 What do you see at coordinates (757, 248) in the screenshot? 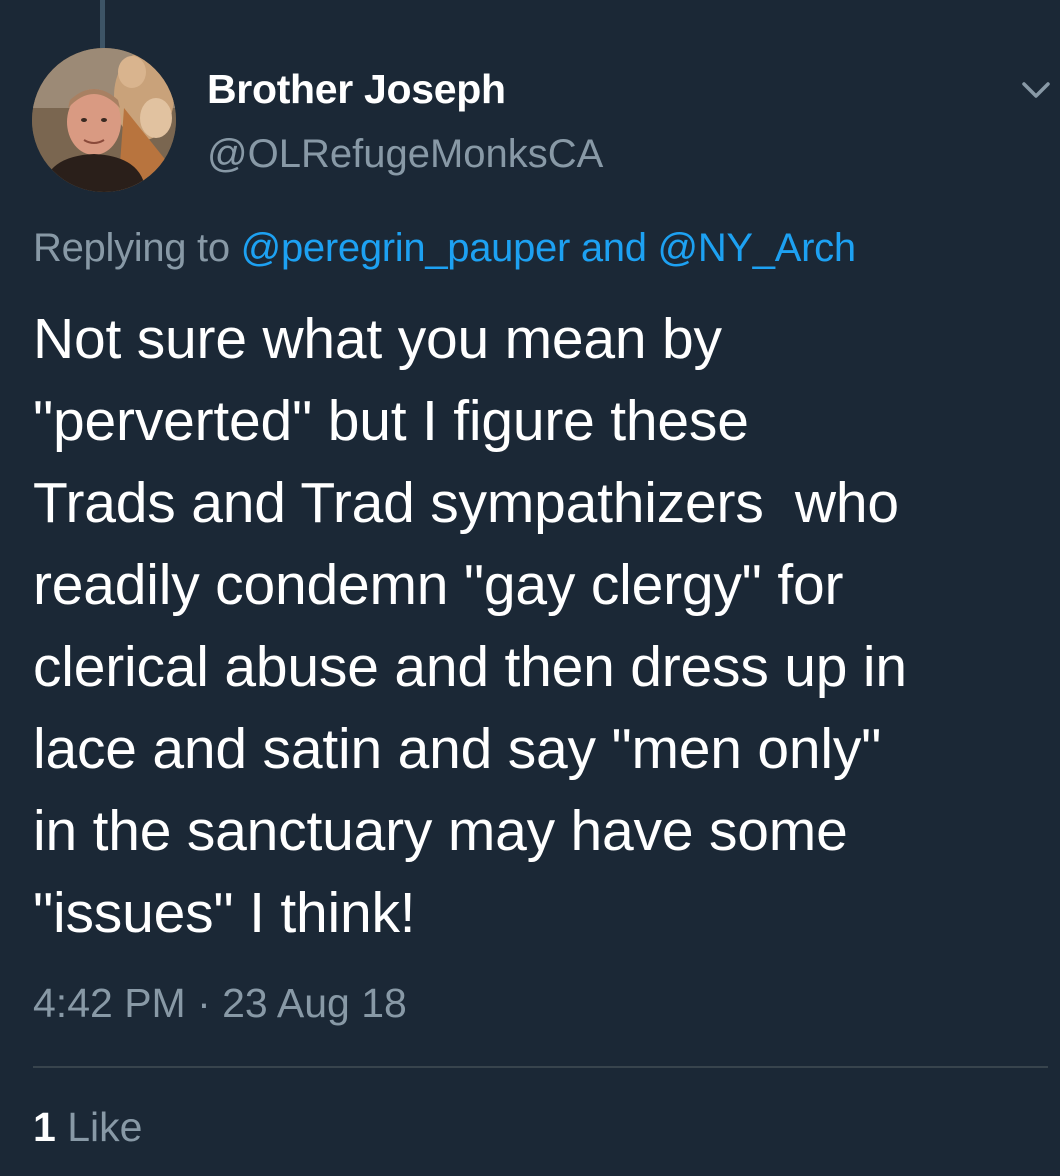
I see `mention-link-ny-arch: @NY_Arch` at bounding box center [757, 248].